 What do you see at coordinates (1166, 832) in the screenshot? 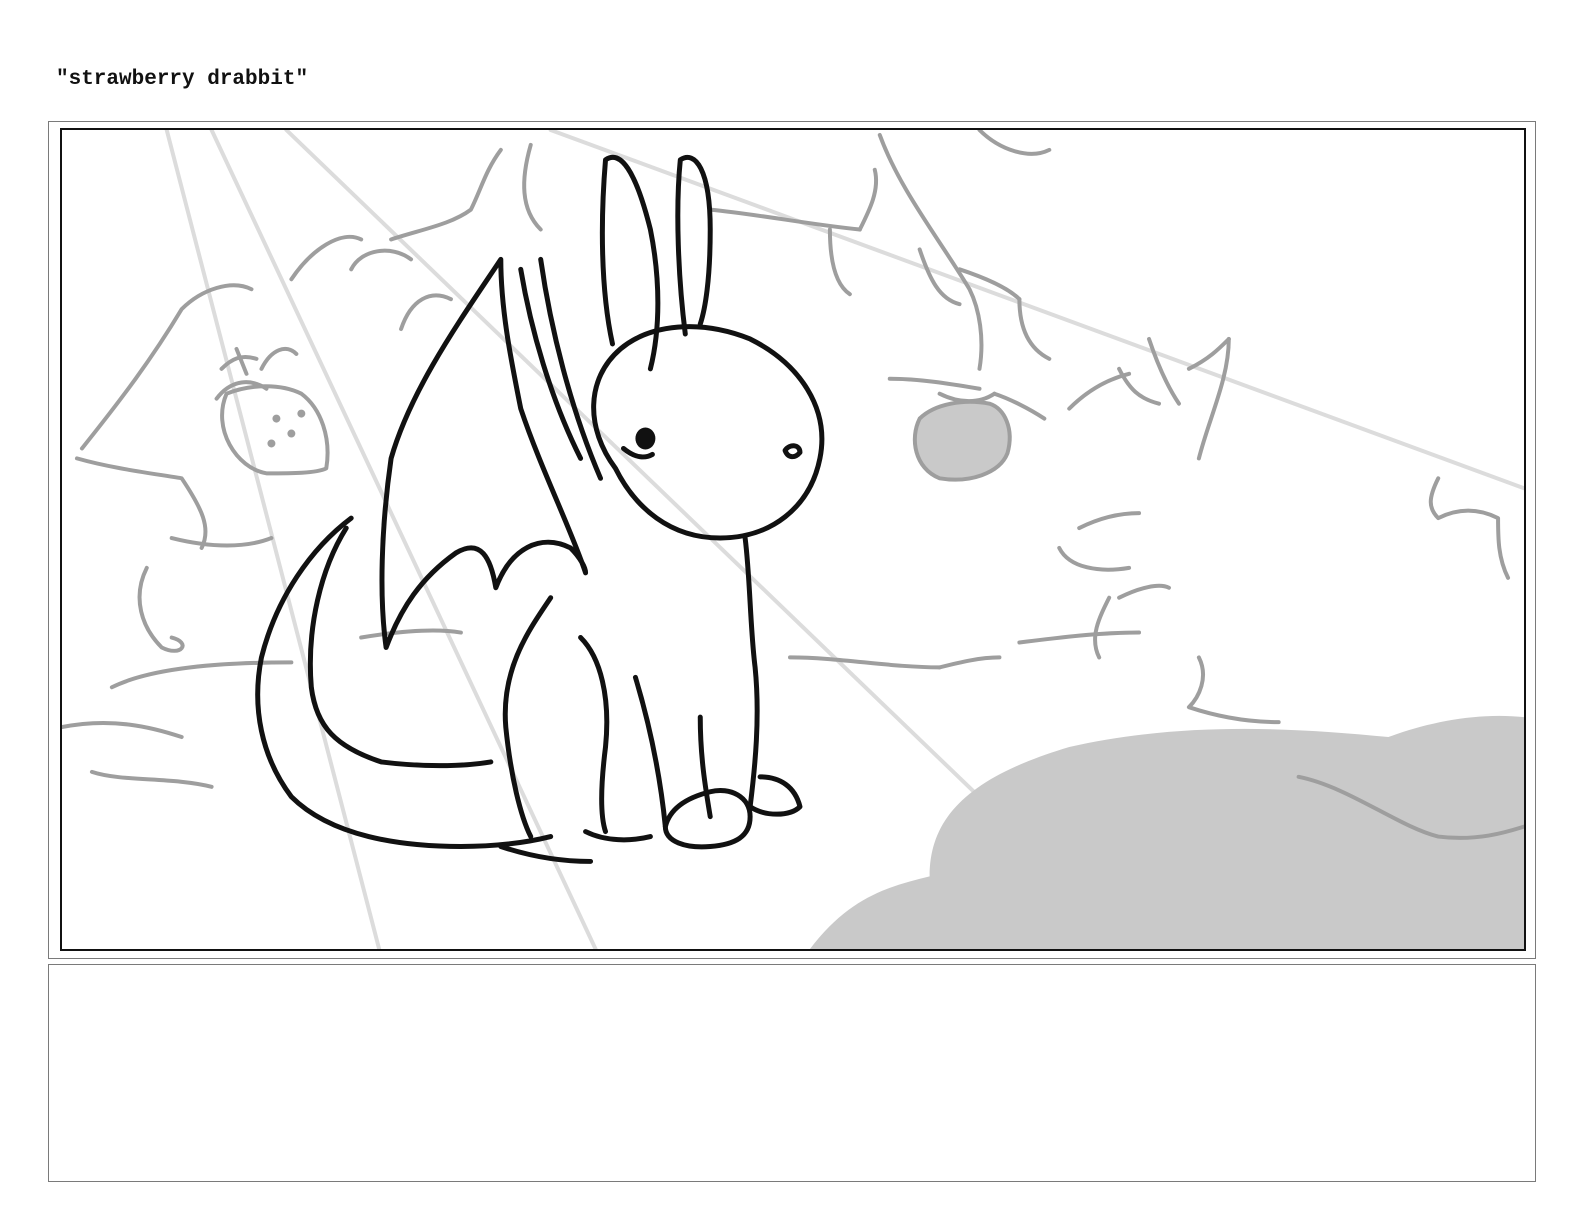
I see `foreground-bush-shadow` at bounding box center [1166, 832].